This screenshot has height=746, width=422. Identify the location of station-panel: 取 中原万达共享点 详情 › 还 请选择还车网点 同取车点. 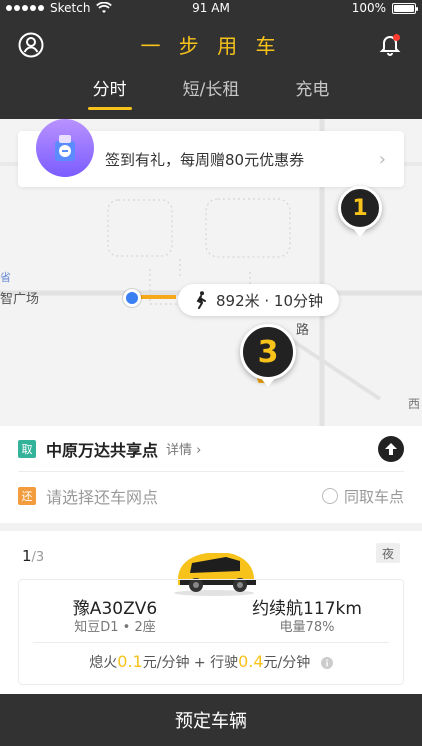
(211, 474).